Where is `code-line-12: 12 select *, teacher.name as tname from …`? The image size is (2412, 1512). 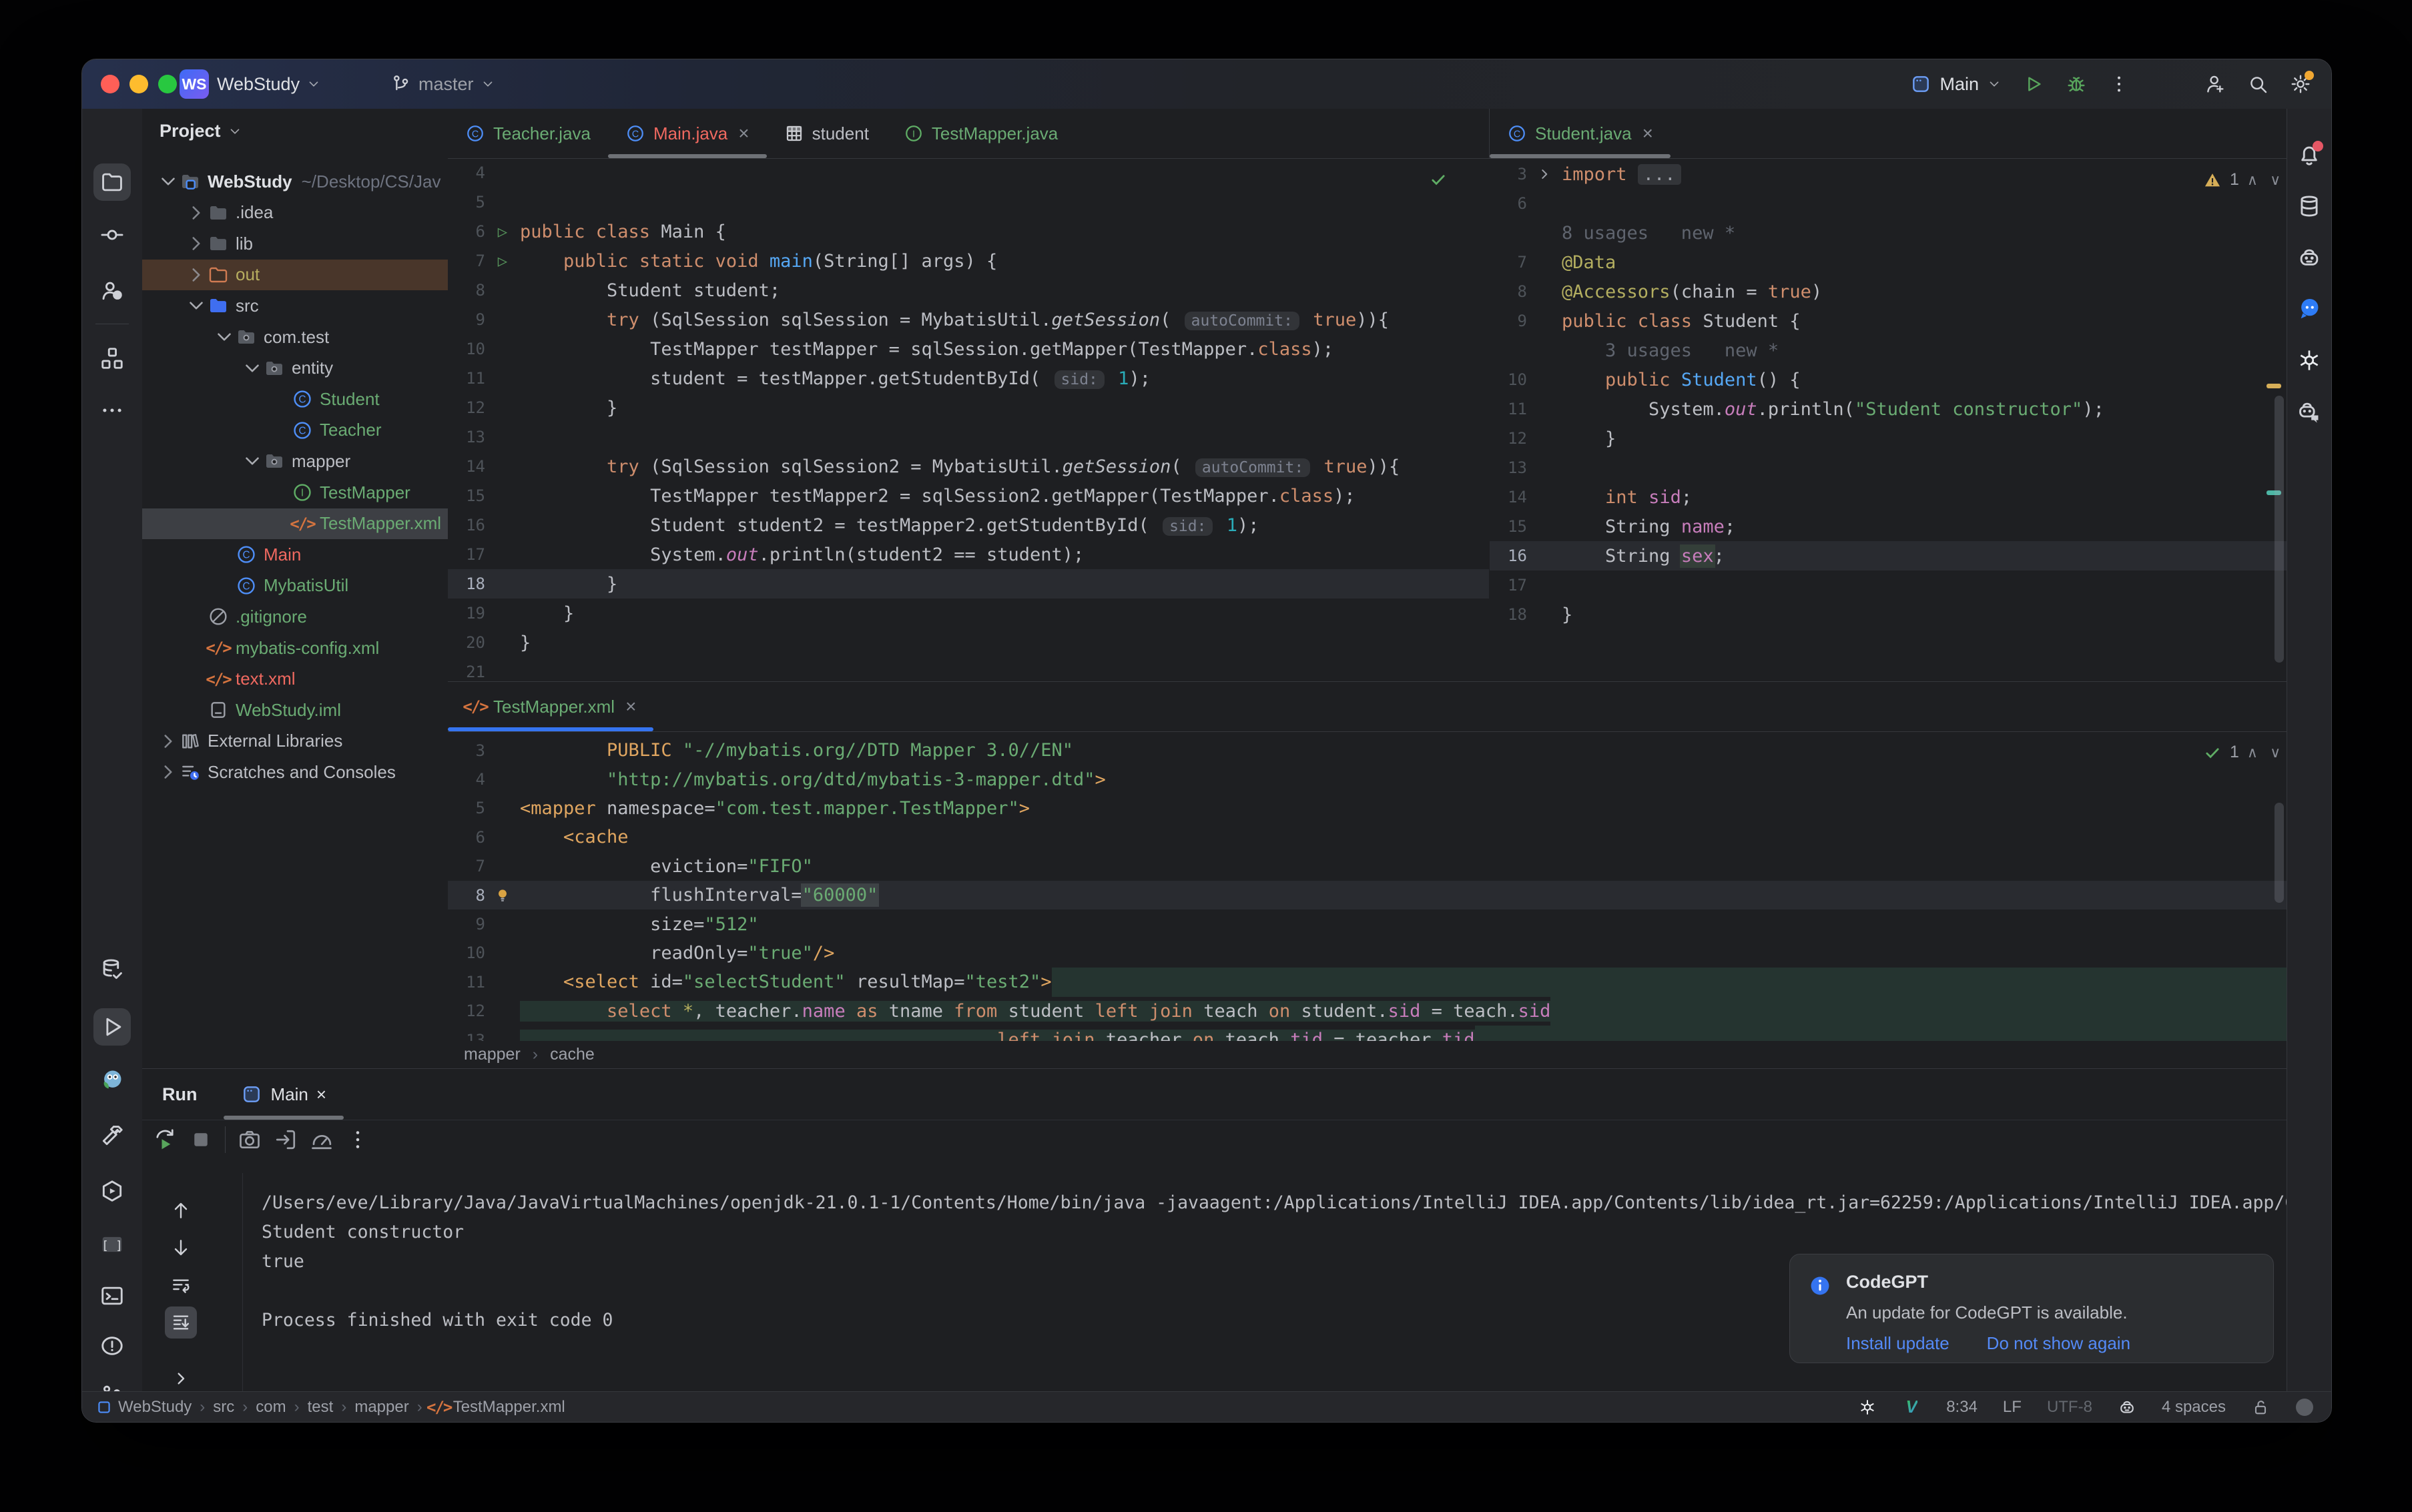
code-line-12: 12 select *, teacher.name as tname from … is located at coordinates (1367, 1011).